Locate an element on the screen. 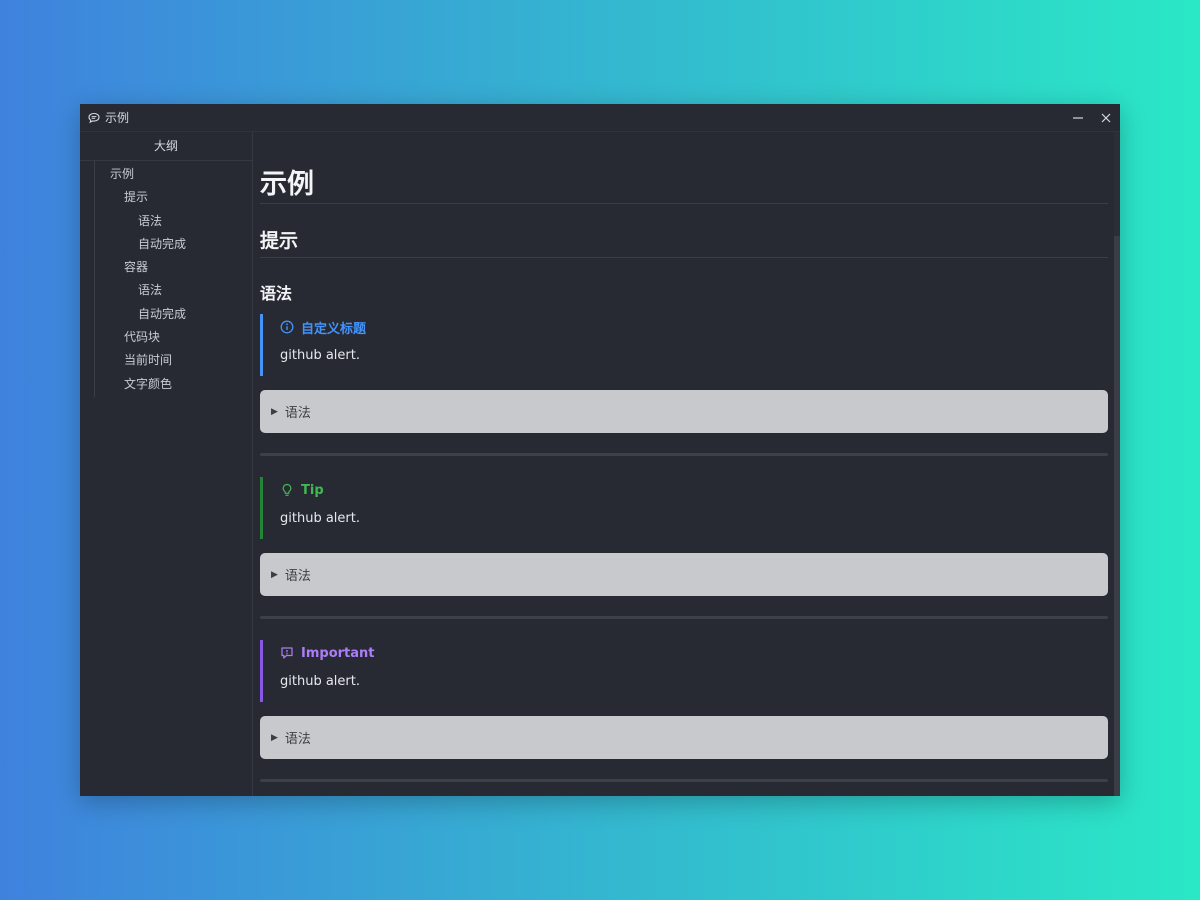  alert-important: Important github alert. is located at coordinates (684, 671).